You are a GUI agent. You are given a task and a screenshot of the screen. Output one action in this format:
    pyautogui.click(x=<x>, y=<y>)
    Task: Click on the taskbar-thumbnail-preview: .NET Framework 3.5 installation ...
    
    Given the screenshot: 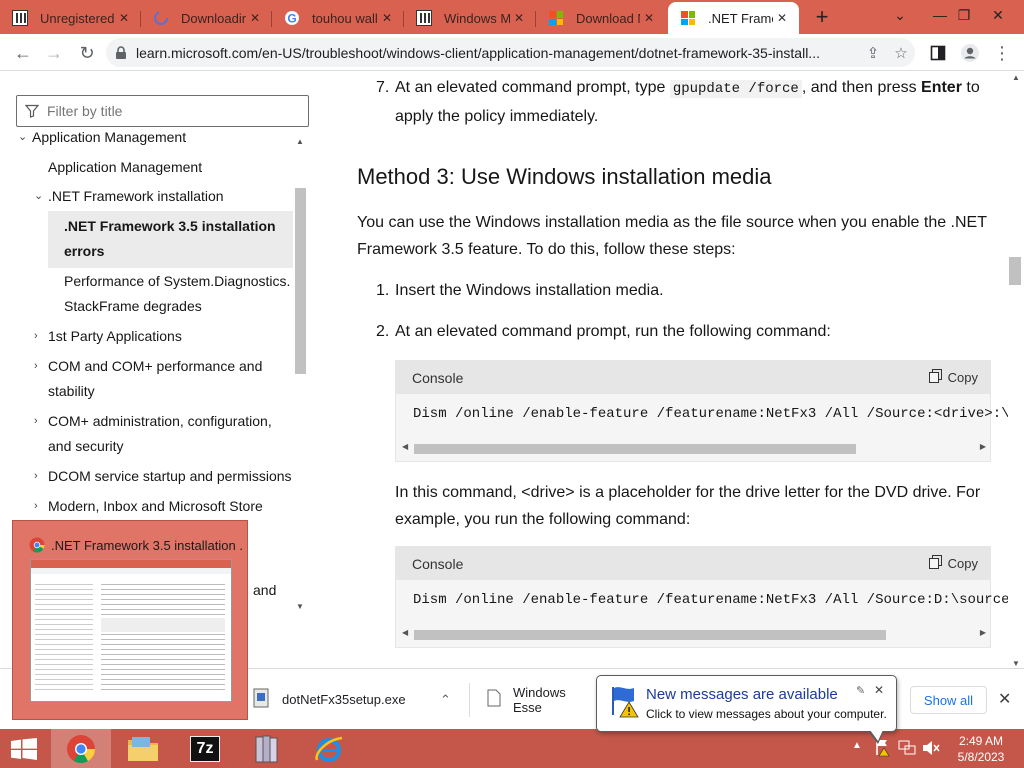 What is the action you would take?
    pyautogui.click(x=130, y=620)
    